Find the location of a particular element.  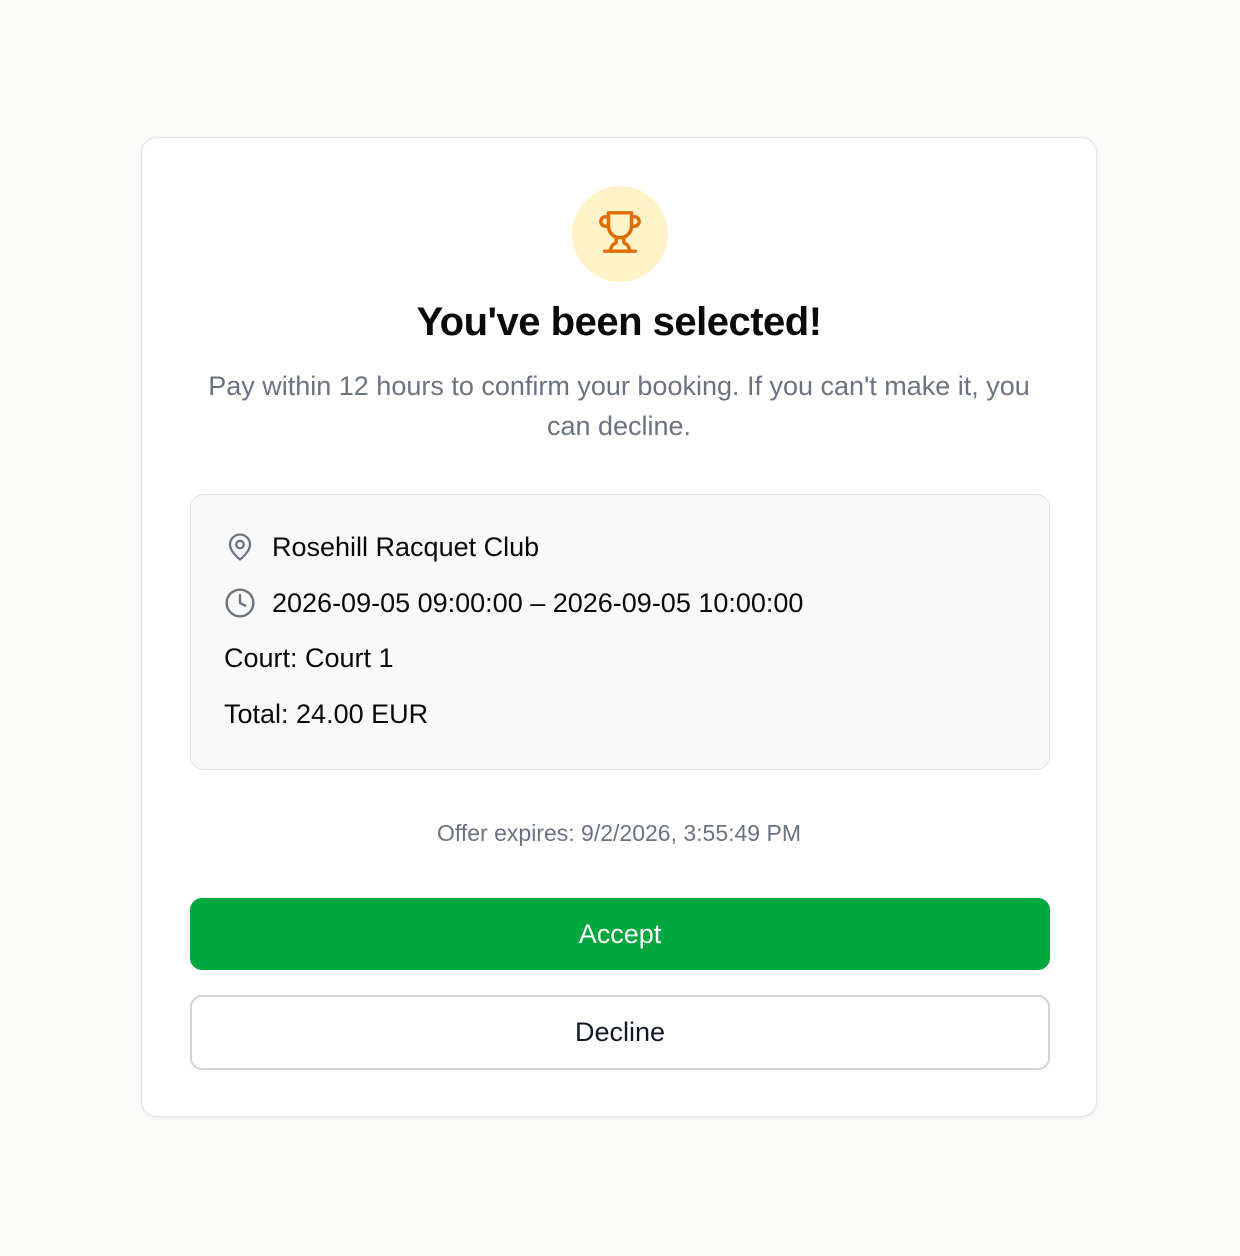

accept-button: Accept is located at coordinates (620, 934).